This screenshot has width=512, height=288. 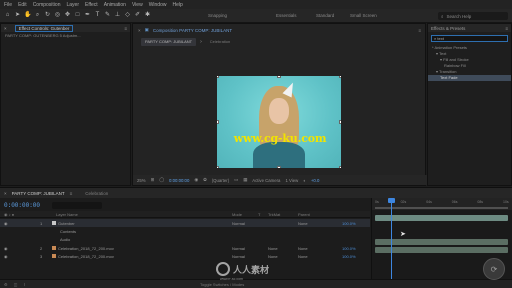 What do you see at coordinates (391, 243) in the screenshot?
I see `playhead-line` at bounding box center [391, 243].